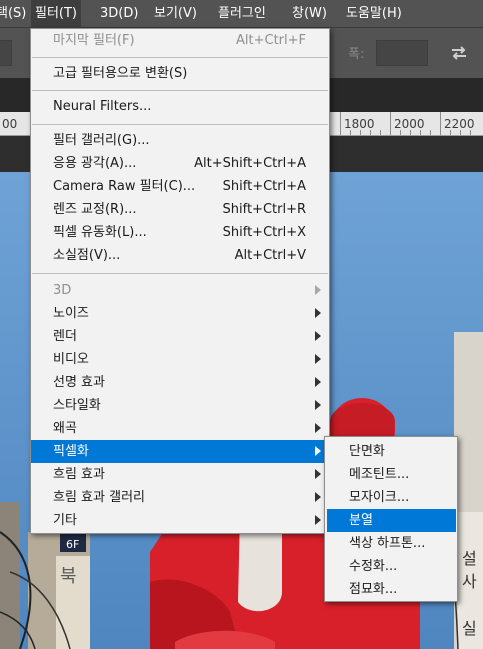 The width and height of the screenshot is (483, 649). What do you see at coordinates (180, 474) in the screenshot?
I see `menu-item-blur: 흐림 효과` at bounding box center [180, 474].